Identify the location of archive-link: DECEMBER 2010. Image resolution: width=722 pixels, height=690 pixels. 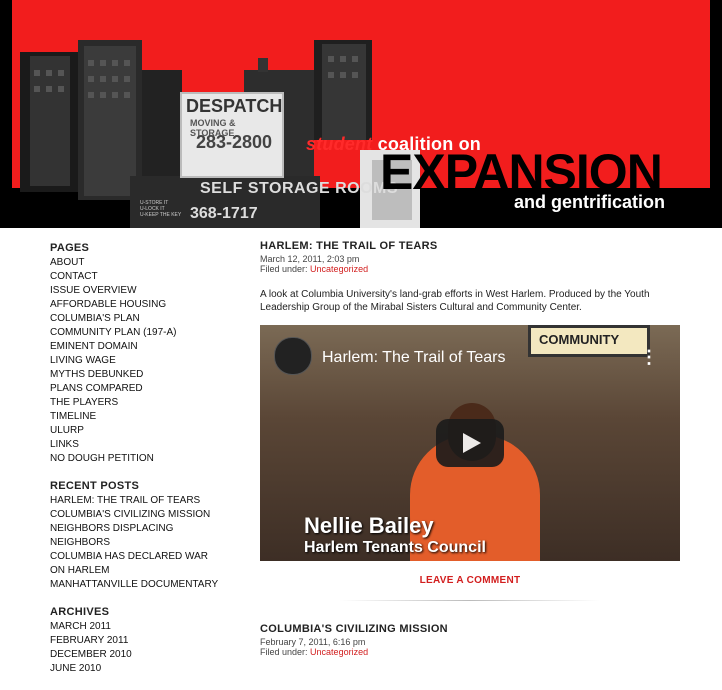
(145, 655).